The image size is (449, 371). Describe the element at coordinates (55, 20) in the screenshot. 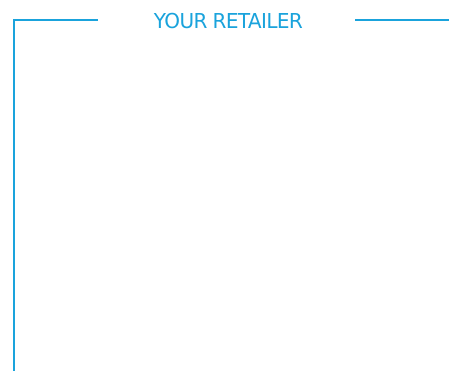

I see `frame-top-left-line` at that location.